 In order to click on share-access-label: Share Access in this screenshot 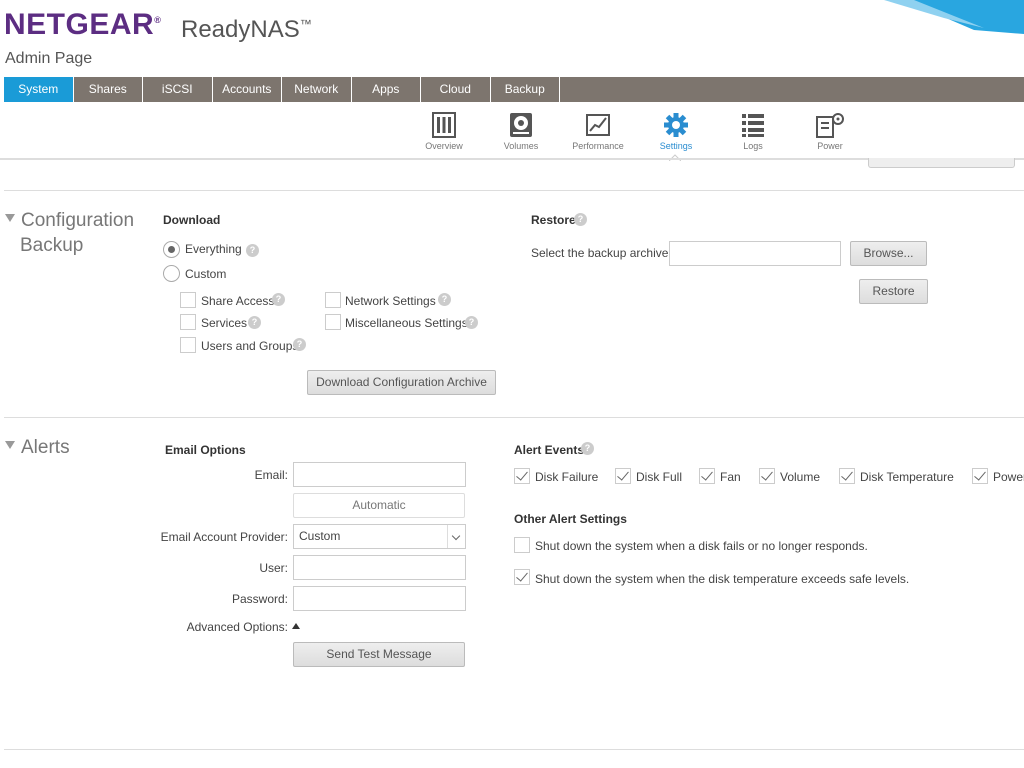, I will do `click(238, 301)`.